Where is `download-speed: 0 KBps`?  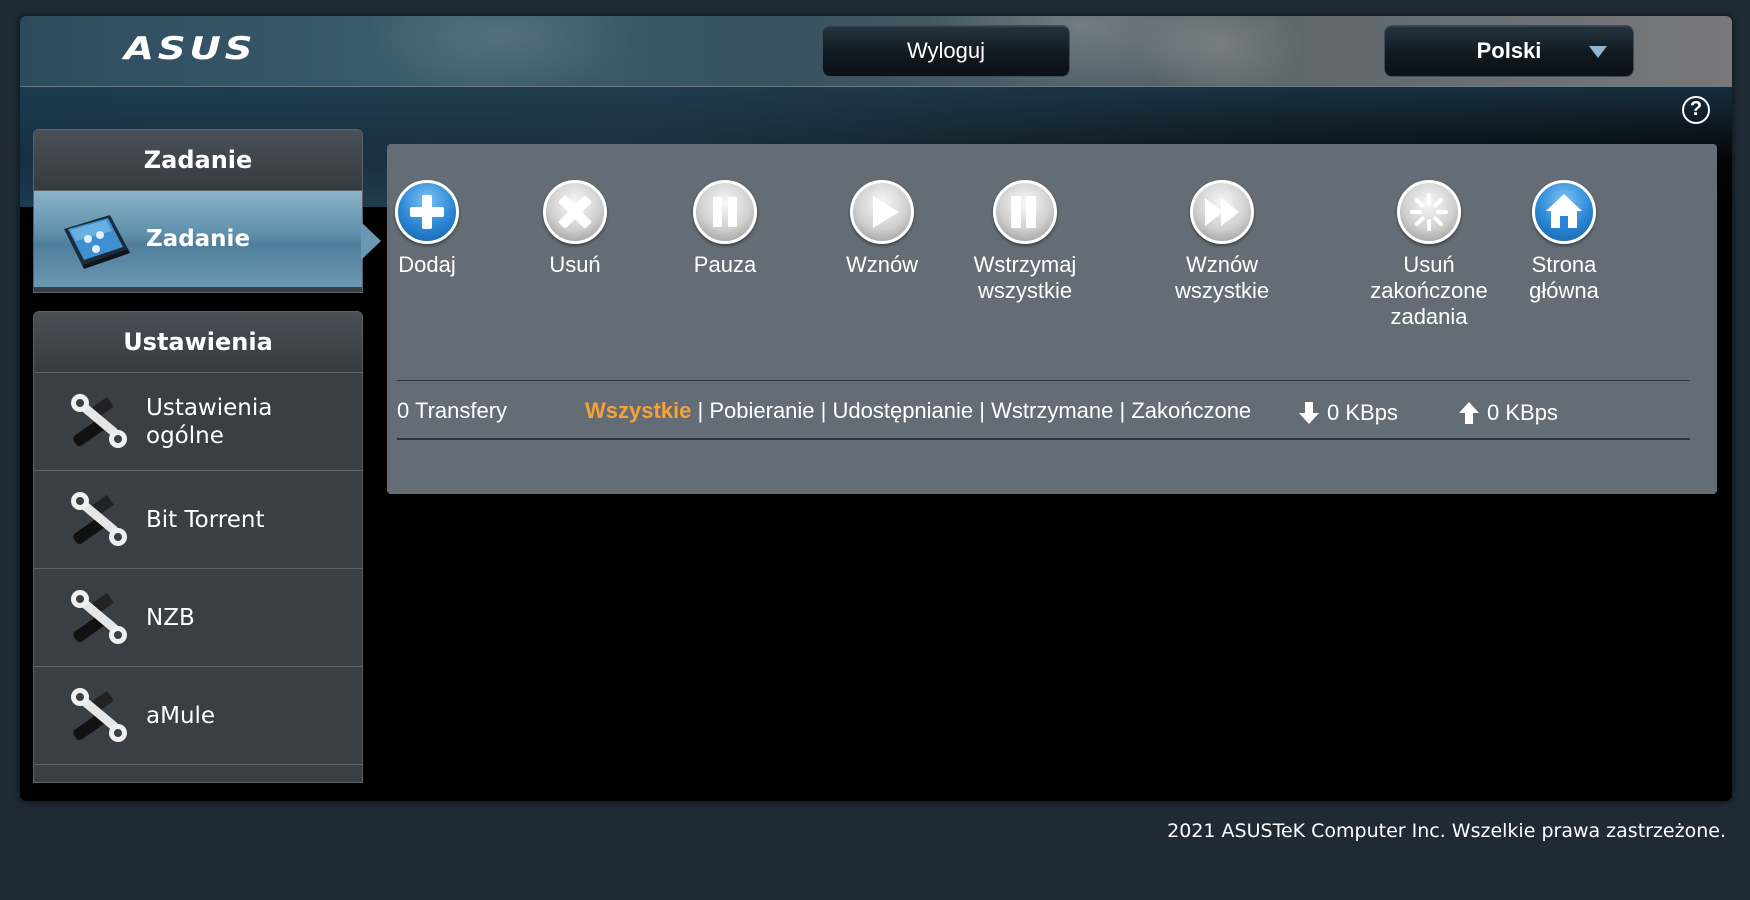 download-speed: 0 KBps is located at coordinates (1348, 413).